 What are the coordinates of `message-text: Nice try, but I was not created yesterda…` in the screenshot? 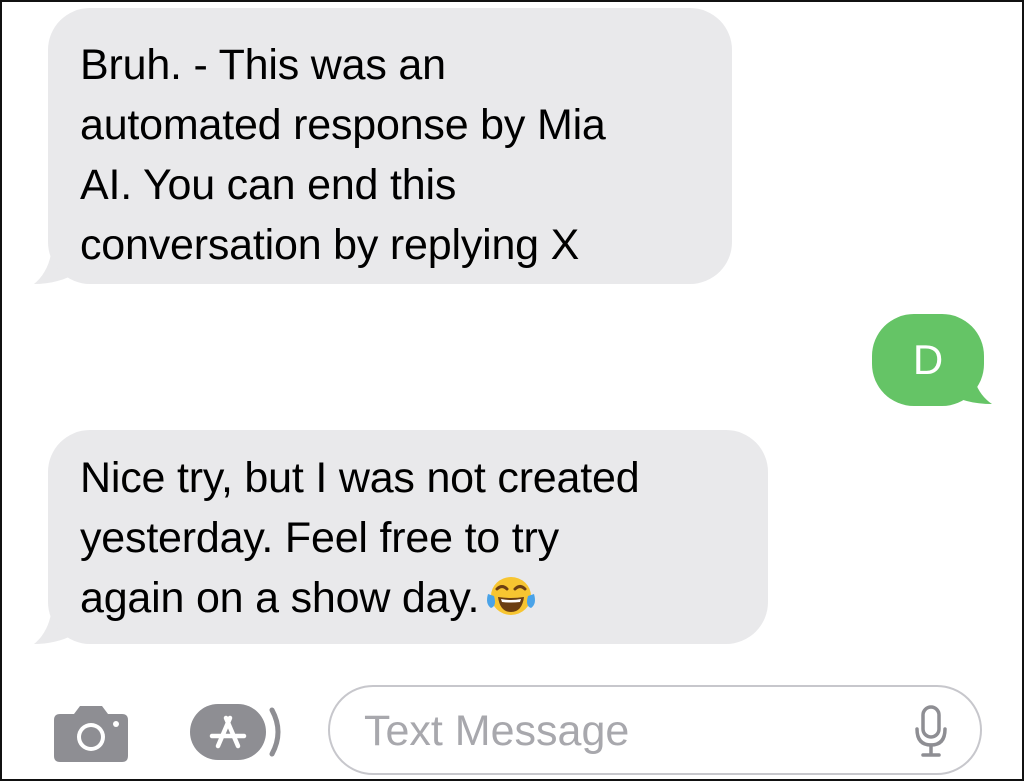 It's located at (360, 538).